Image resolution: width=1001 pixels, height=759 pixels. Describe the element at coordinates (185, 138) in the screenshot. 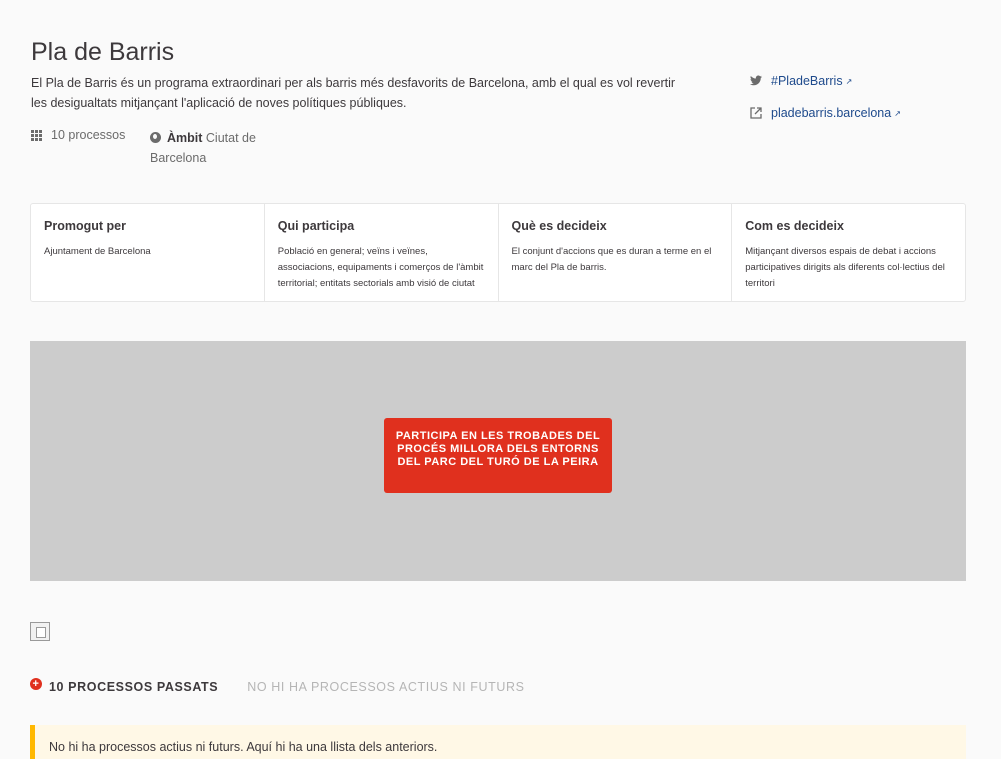

I see `scope-label: Àmbit` at that location.